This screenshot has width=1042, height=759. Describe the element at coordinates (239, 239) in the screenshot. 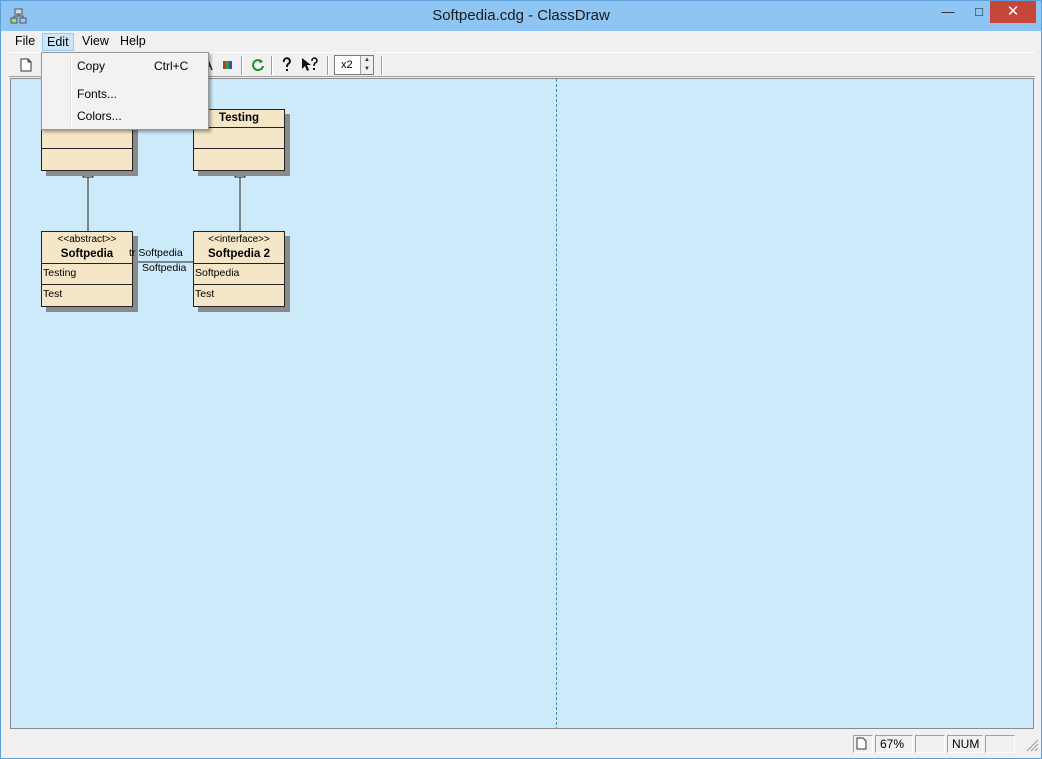

I see `class-stereotype: <<interface>>` at that location.